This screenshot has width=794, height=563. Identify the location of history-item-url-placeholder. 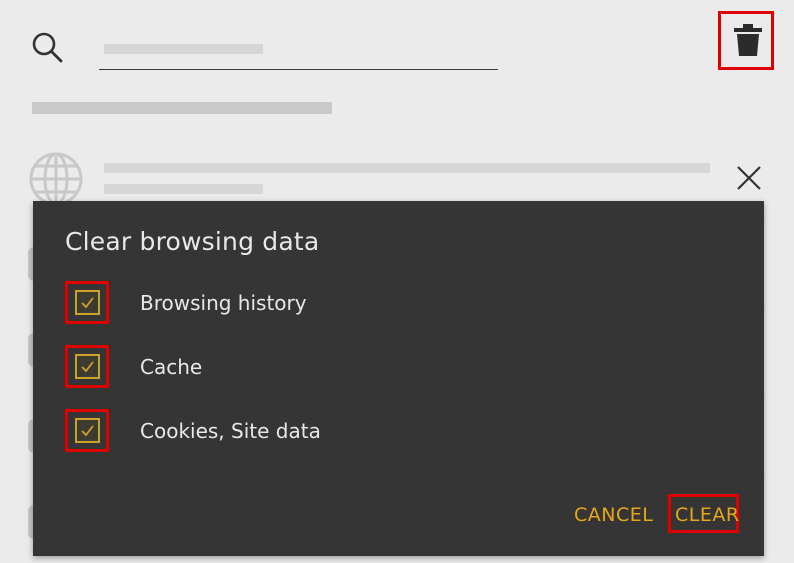
(183, 189).